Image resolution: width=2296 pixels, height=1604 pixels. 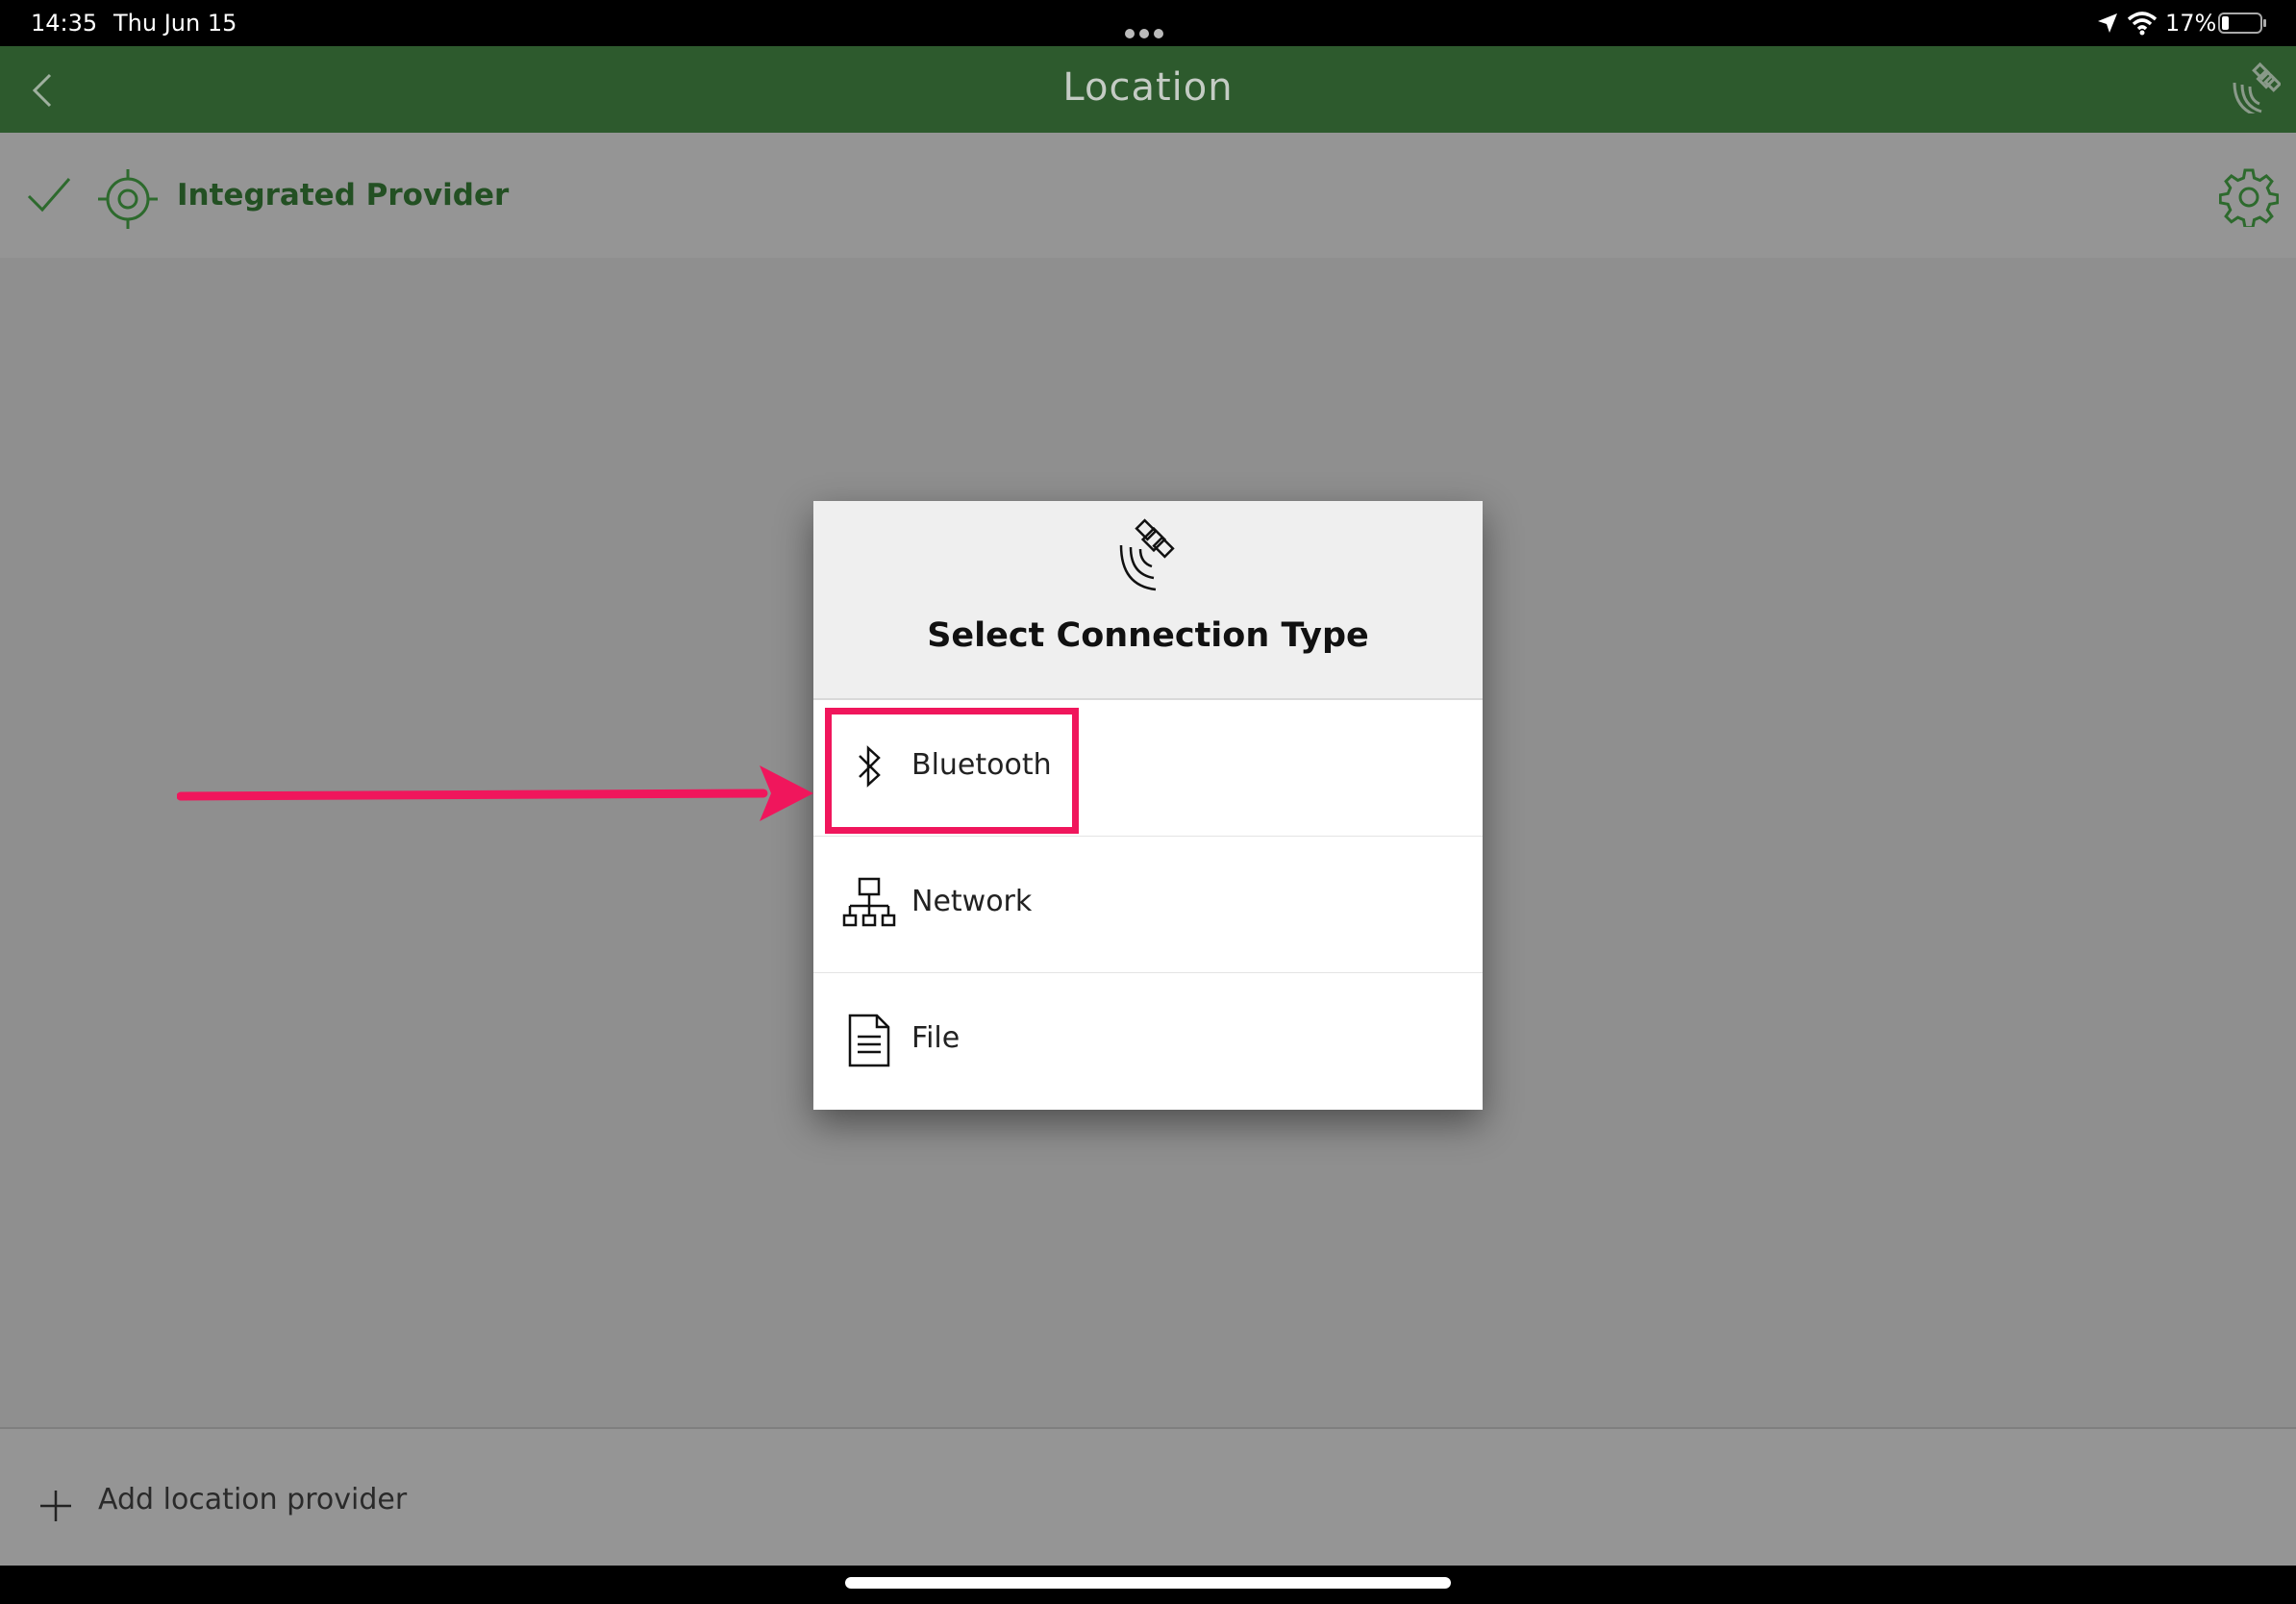 I want to click on status-time: 14:35, so click(x=64, y=23).